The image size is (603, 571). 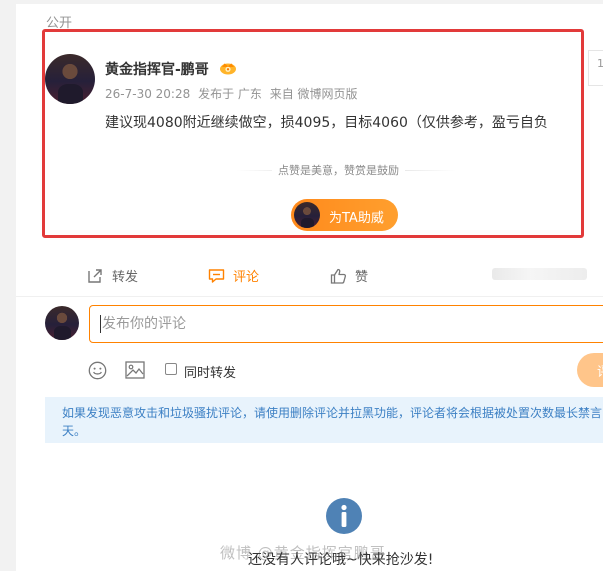 What do you see at coordinates (125, 277) in the screenshot?
I see `repost-label: 转发` at bounding box center [125, 277].